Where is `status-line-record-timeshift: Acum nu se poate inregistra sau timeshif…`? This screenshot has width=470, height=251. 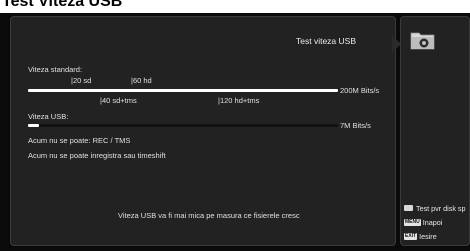 status-line-record-timeshift: Acum nu se poate inregistra sau timeshif… is located at coordinates (97, 155).